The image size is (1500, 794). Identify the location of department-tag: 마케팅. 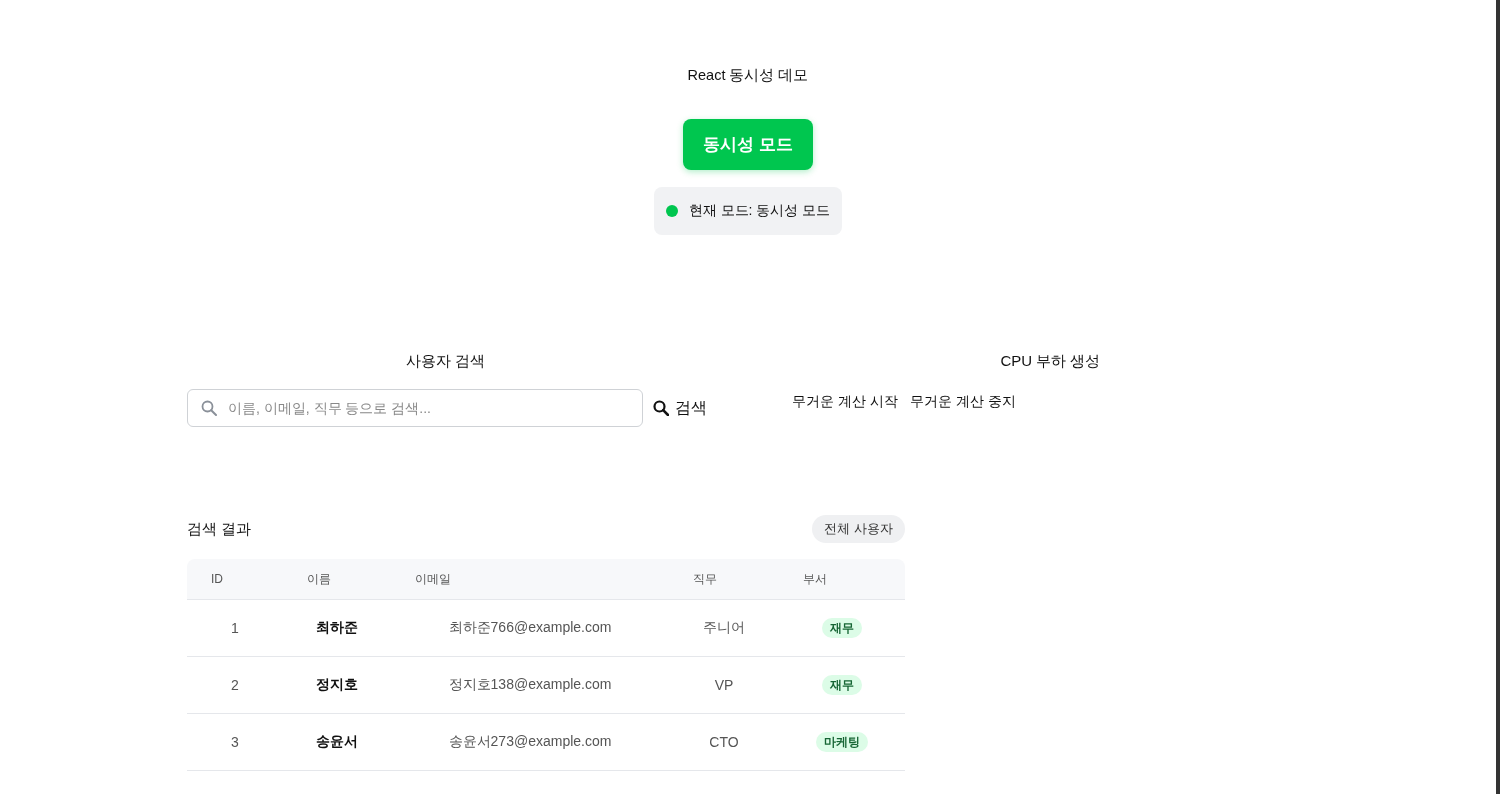
(842, 742).